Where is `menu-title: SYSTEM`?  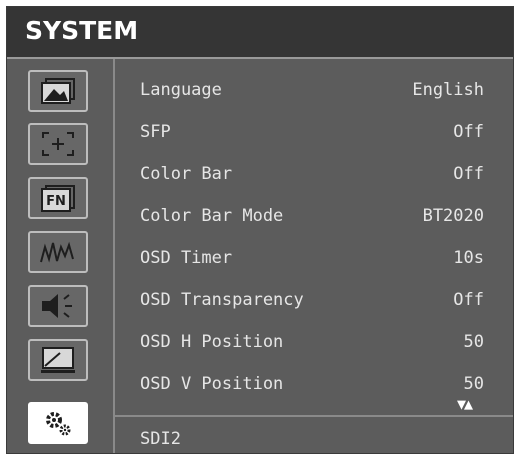
menu-title: SYSTEM is located at coordinates (82, 30).